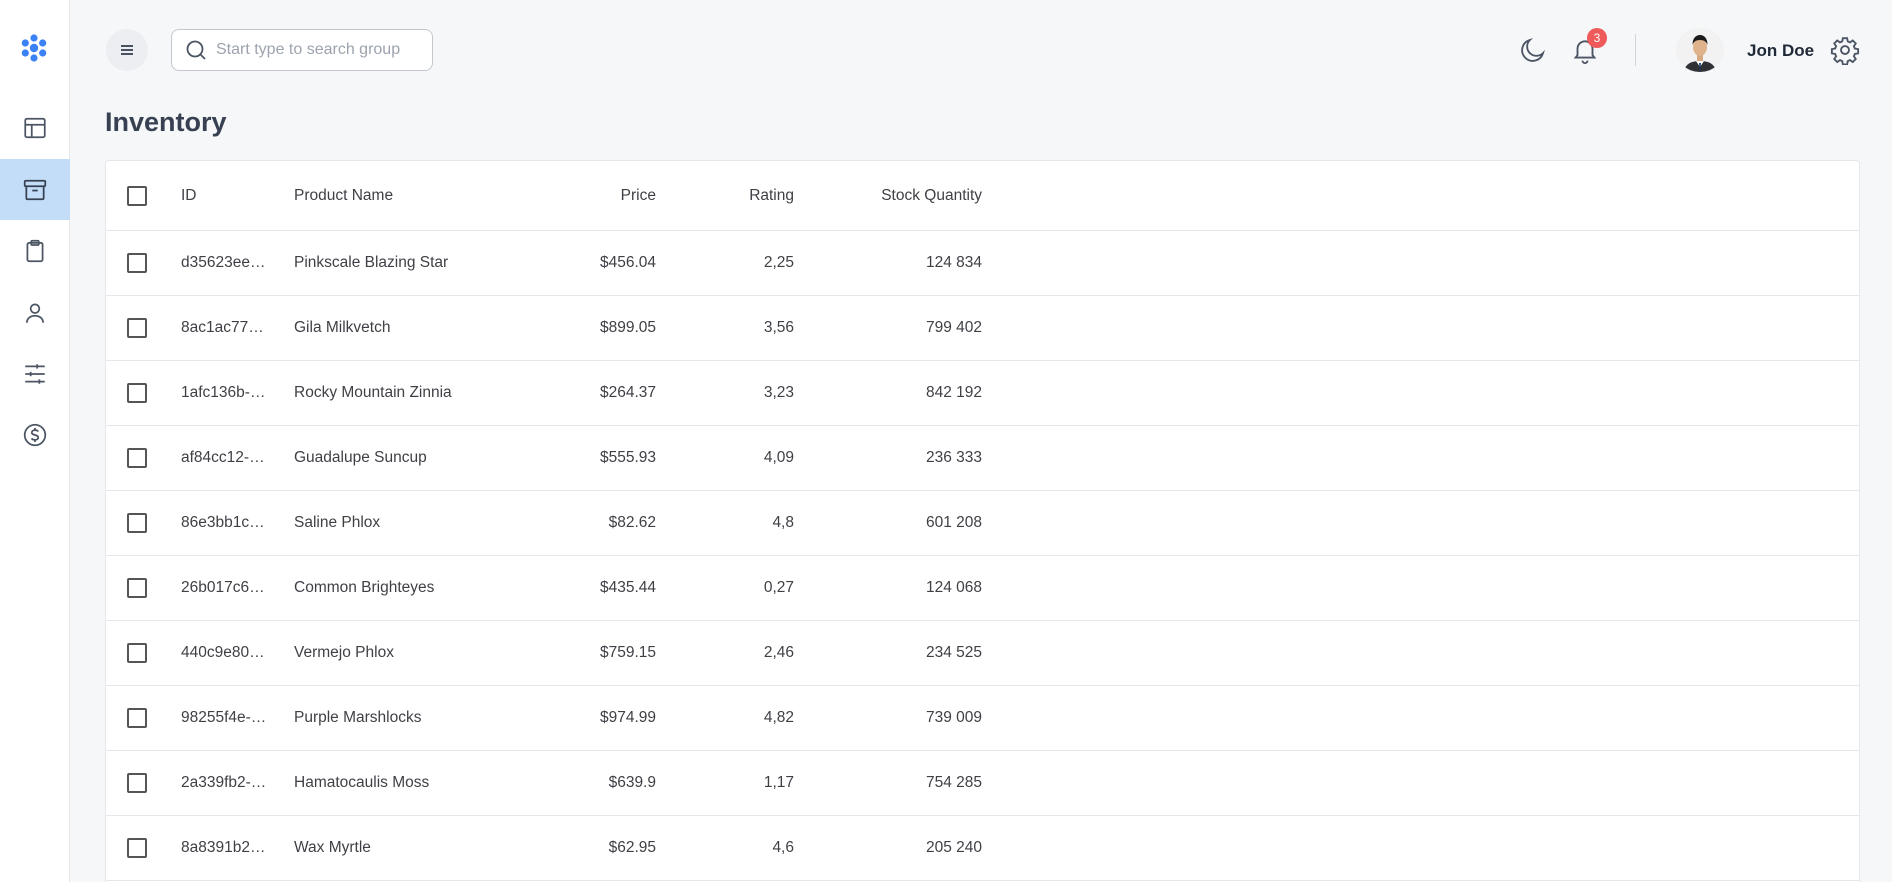 The height and width of the screenshot is (882, 1892). Describe the element at coordinates (362, 782) in the screenshot. I see `cell-product-name: Hamatocaulis Moss` at that location.